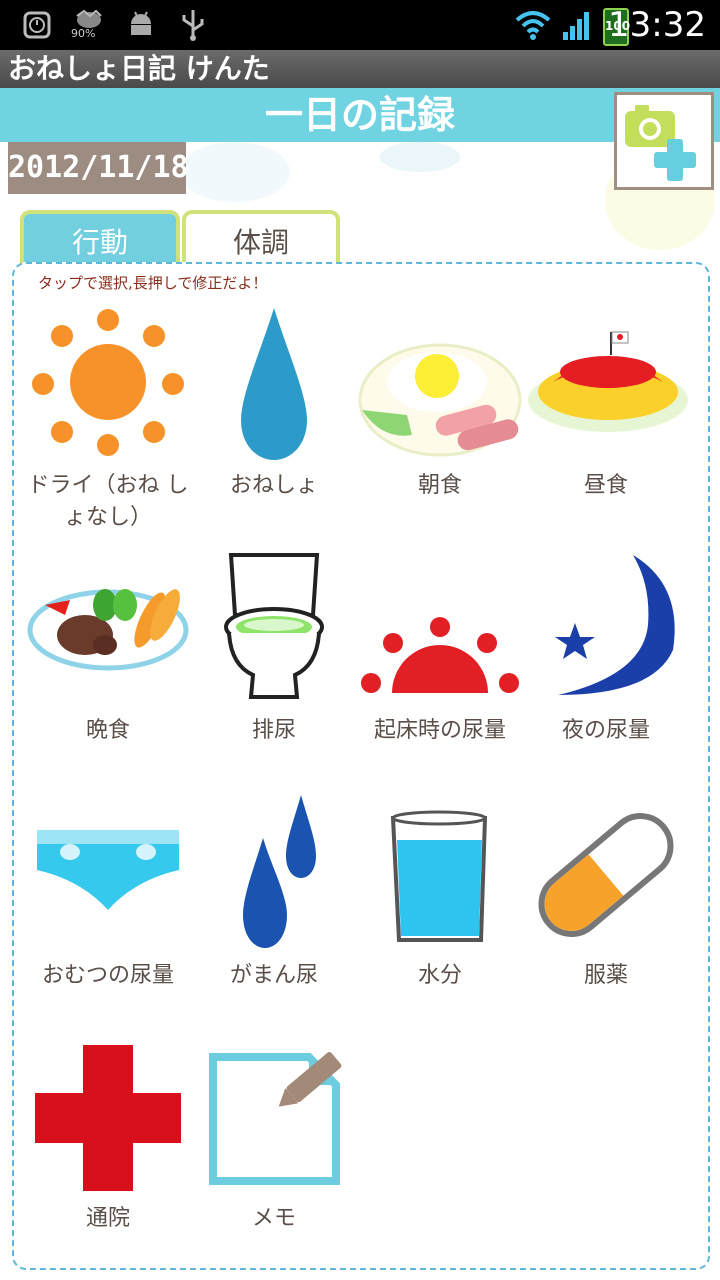 Image resolution: width=720 pixels, height=1280 pixels. I want to click on item-diaper-volume: おむつの尿量, so click(108, 910).